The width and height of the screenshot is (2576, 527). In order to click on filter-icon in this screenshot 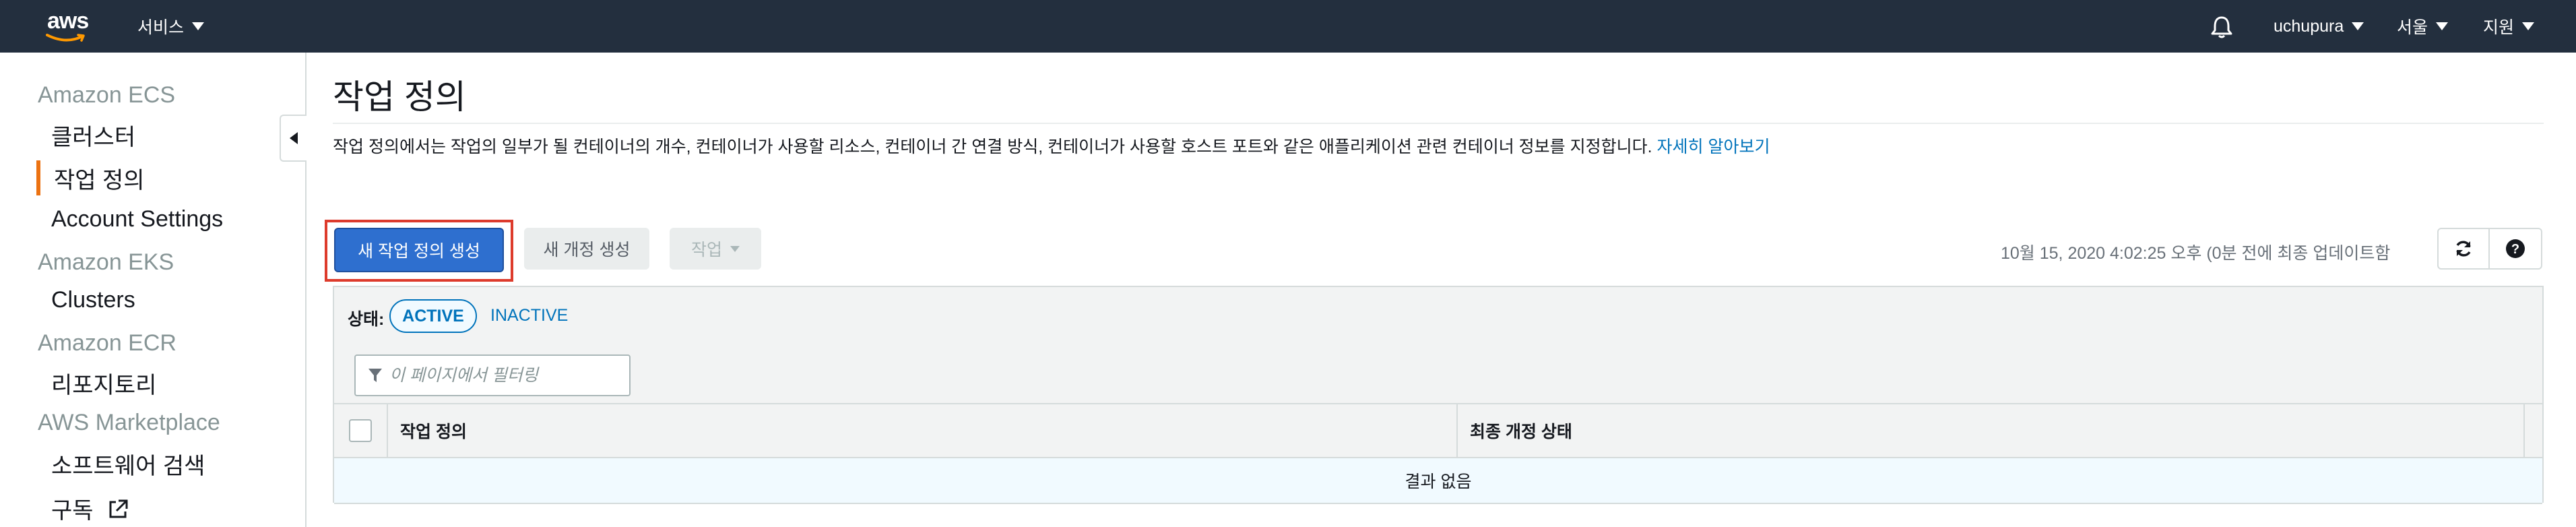, I will do `click(375, 376)`.